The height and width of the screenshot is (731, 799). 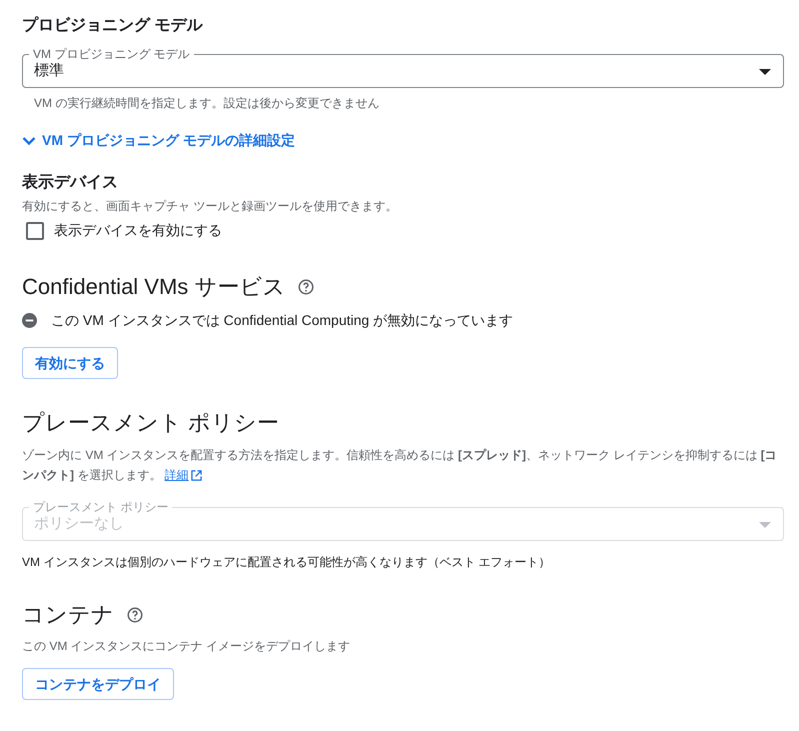 What do you see at coordinates (183, 475) in the screenshot?
I see `learn-more-link: 詳細` at bounding box center [183, 475].